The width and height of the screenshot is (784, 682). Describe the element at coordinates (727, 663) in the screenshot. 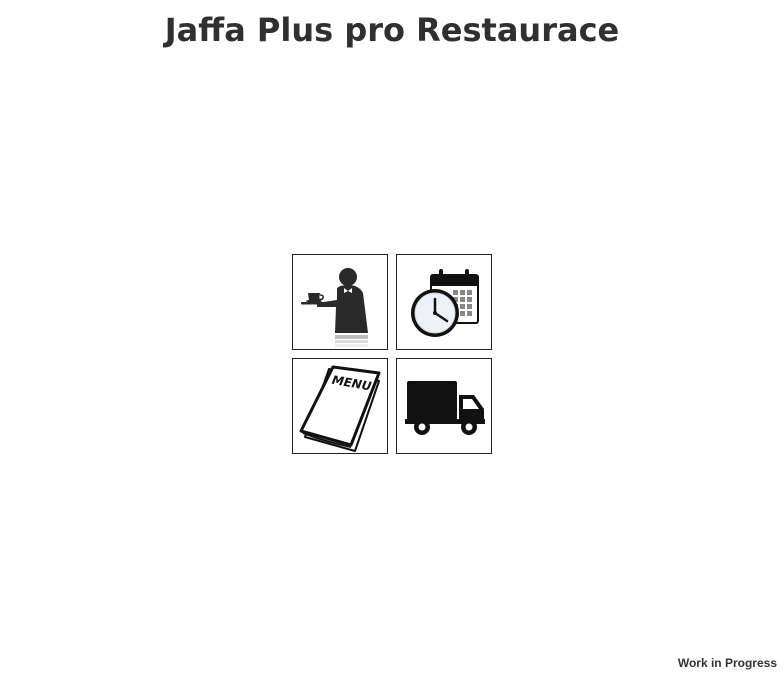

I see `status-text: Work in Progress` at that location.